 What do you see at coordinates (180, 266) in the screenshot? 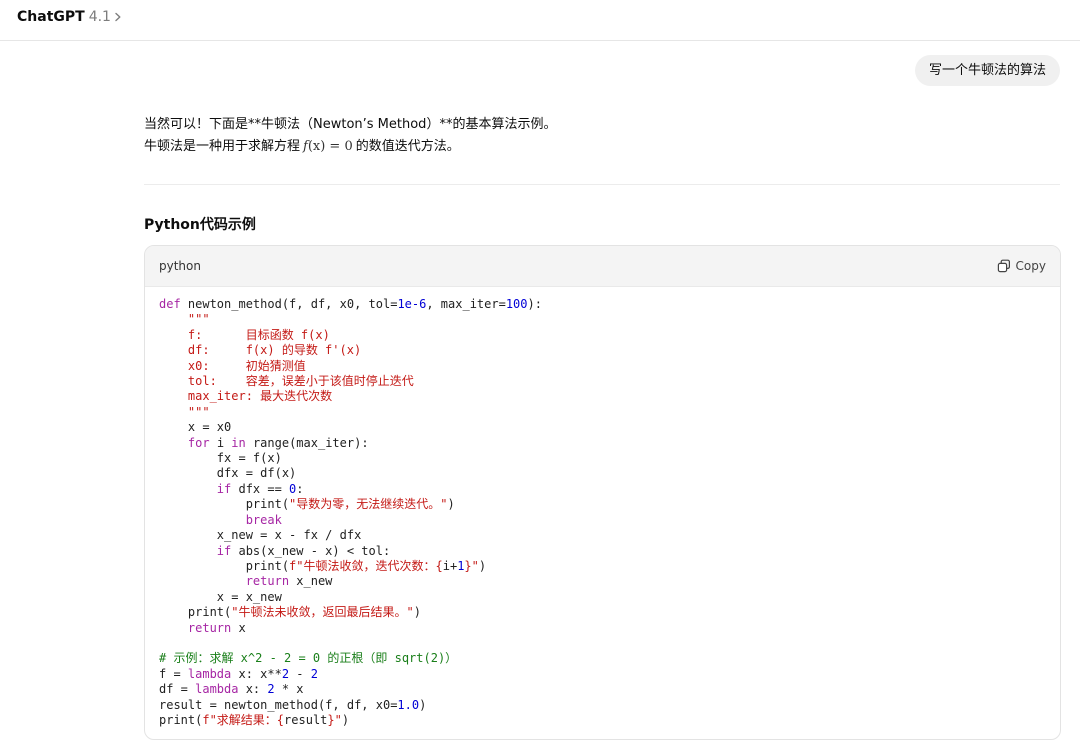
I see `code-language-label: python` at bounding box center [180, 266].